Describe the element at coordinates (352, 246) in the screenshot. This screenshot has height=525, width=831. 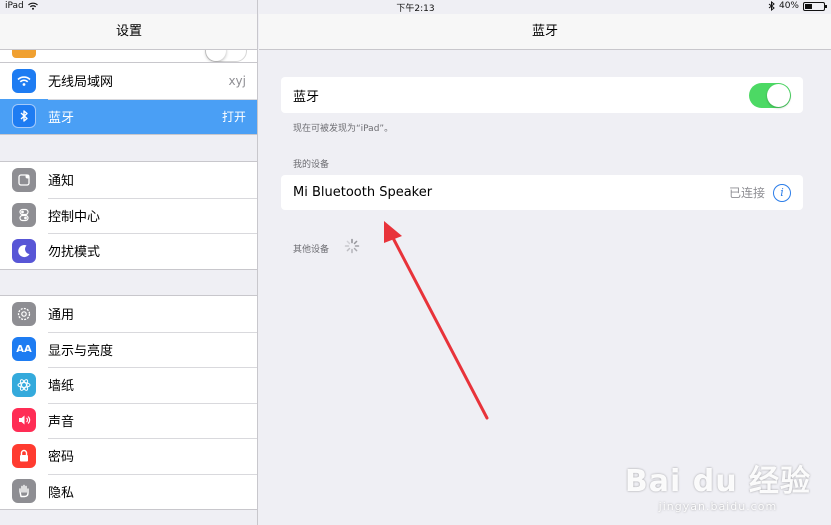
I see `loading-spinner-icon` at that location.